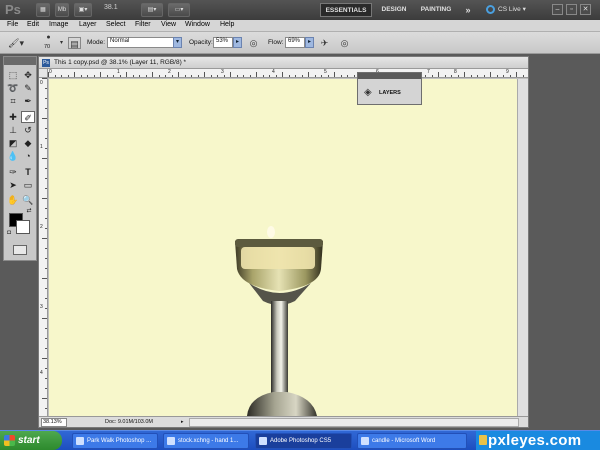 Image resolution: width=600 pixels, height=450 pixels. I want to click on opacity-pressure-icon: ◎, so click(253, 43).